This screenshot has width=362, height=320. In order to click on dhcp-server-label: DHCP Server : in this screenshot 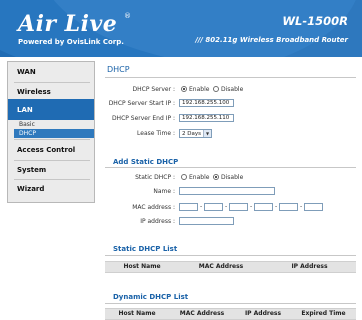, I will do `click(153, 89)`.